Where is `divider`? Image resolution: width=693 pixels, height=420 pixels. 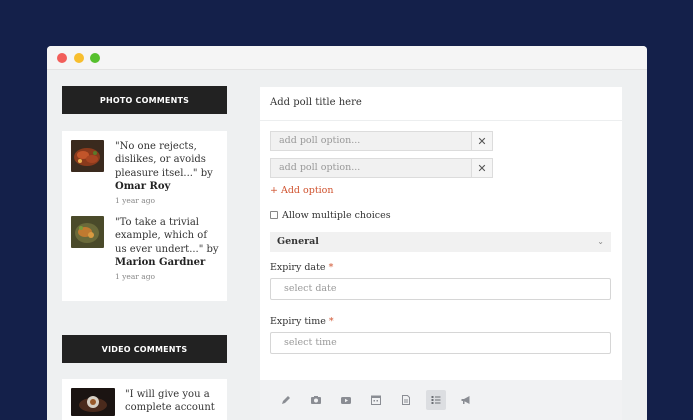 divider is located at coordinates (441, 120).